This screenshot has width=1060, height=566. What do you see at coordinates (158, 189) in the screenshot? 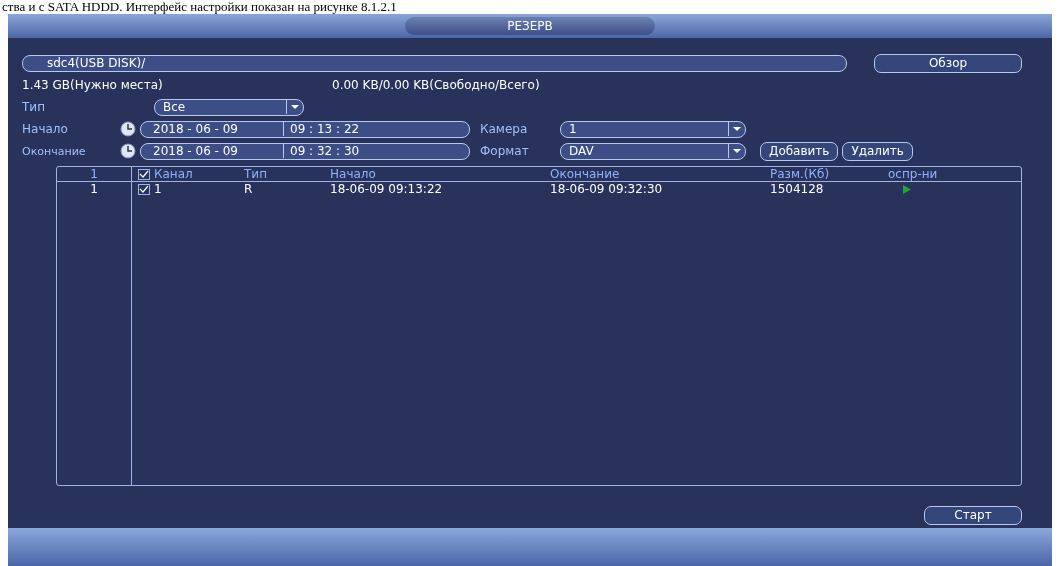
I see `table-cell-text: 1` at bounding box center [158, 189].